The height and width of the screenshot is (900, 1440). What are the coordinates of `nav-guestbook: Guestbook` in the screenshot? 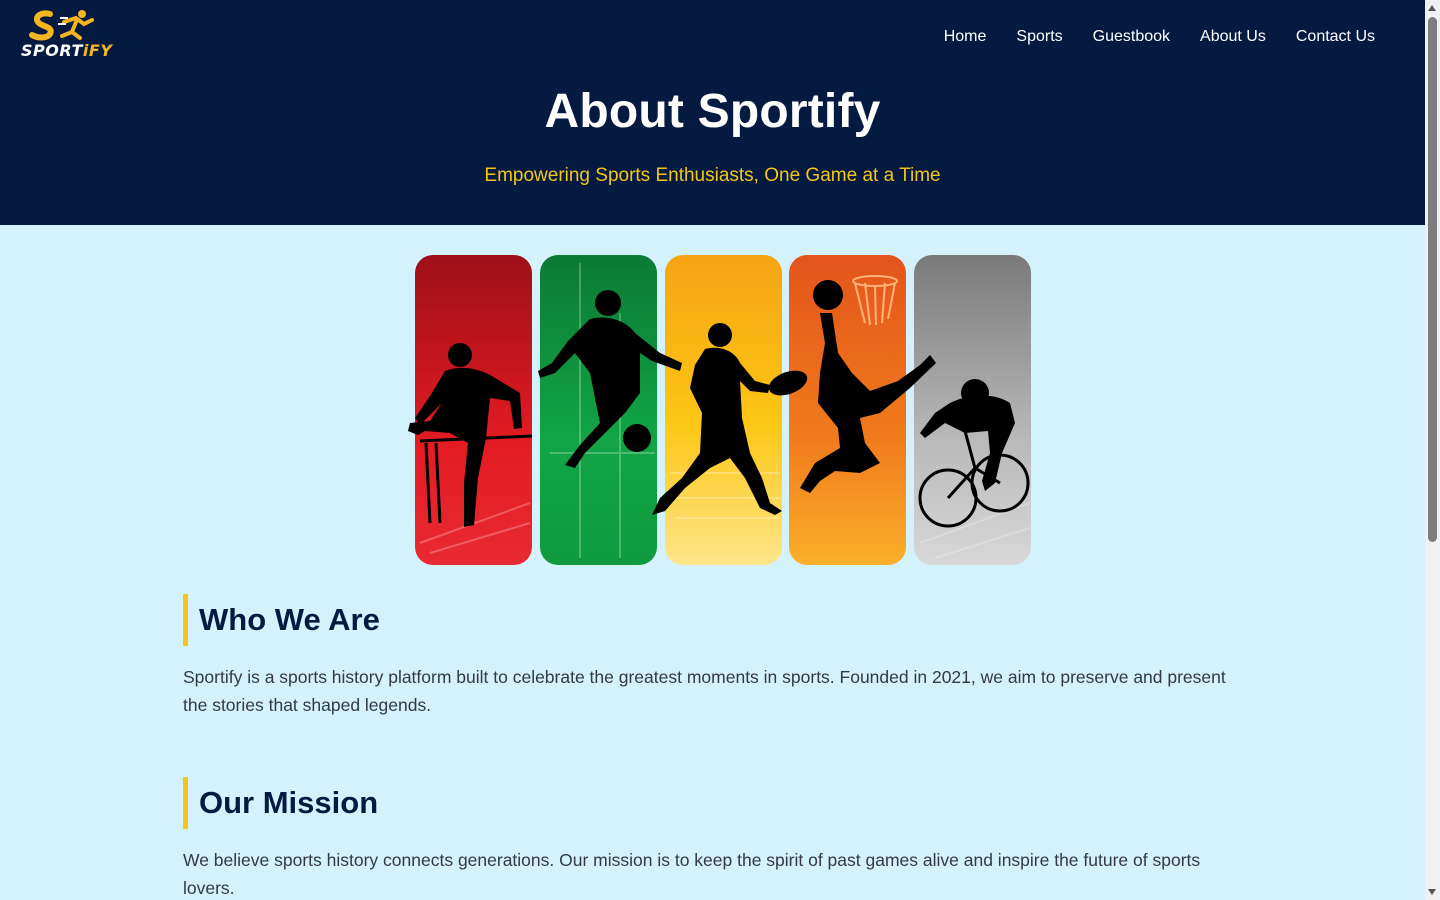 It's located at (1131, 37).